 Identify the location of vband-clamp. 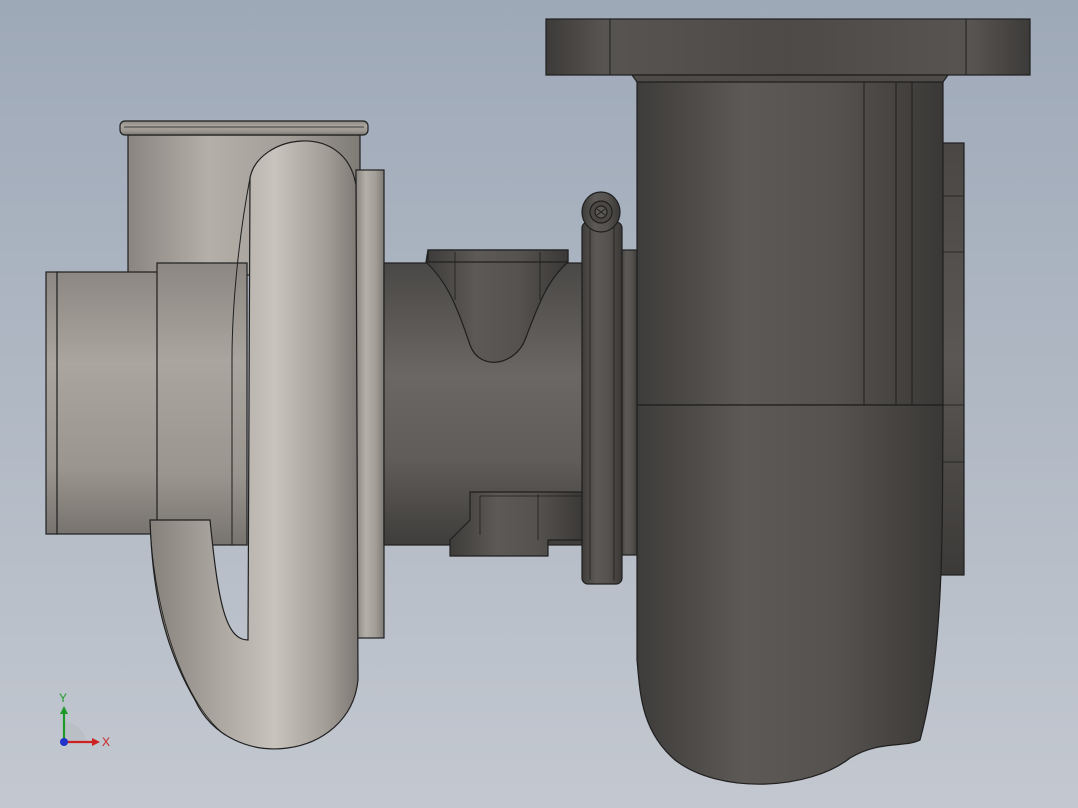
(602, 388).